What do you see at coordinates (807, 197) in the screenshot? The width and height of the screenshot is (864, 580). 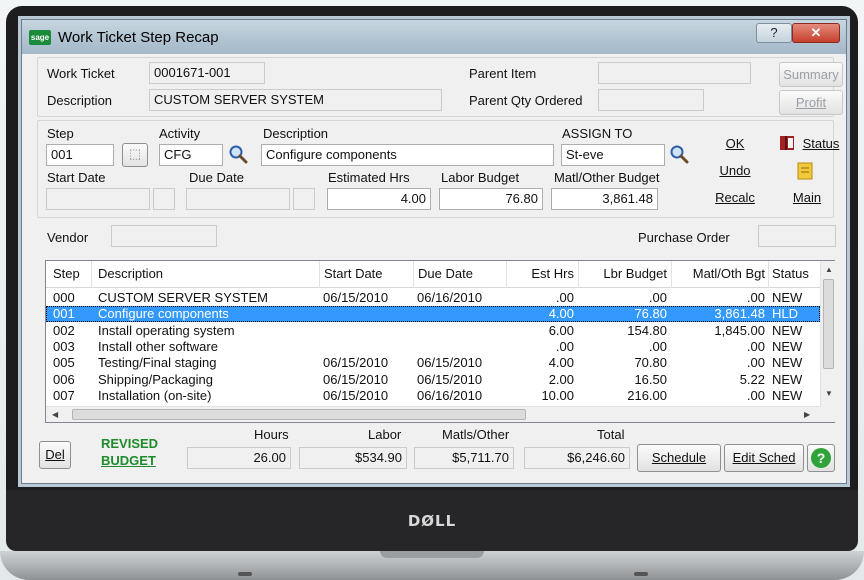 I see `main-button: Main` at bounding box center [807, 197].